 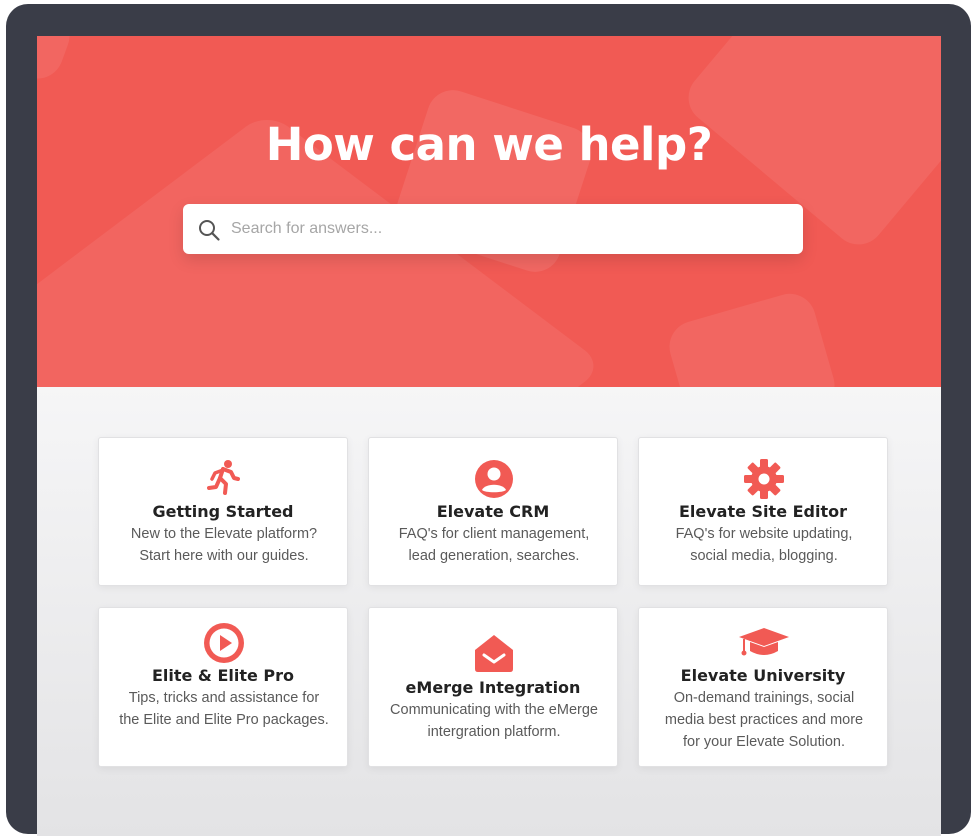 I want to click on card-title: Elevate Site Editor, so click(x=763, y=511).